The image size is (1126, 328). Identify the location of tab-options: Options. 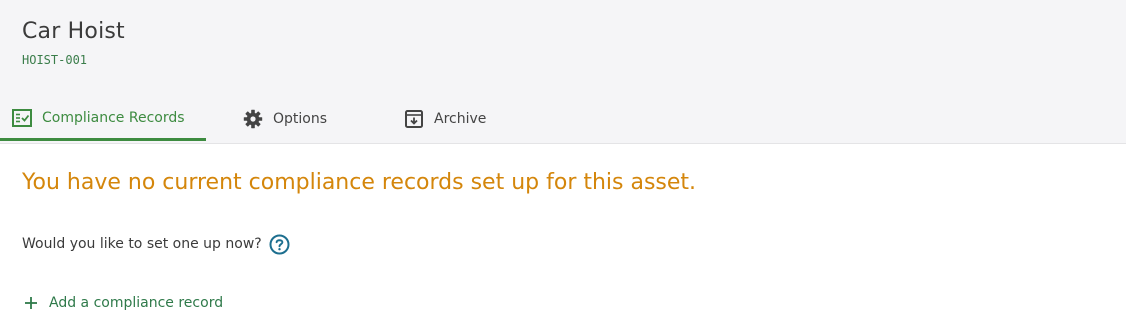
(284, 119).